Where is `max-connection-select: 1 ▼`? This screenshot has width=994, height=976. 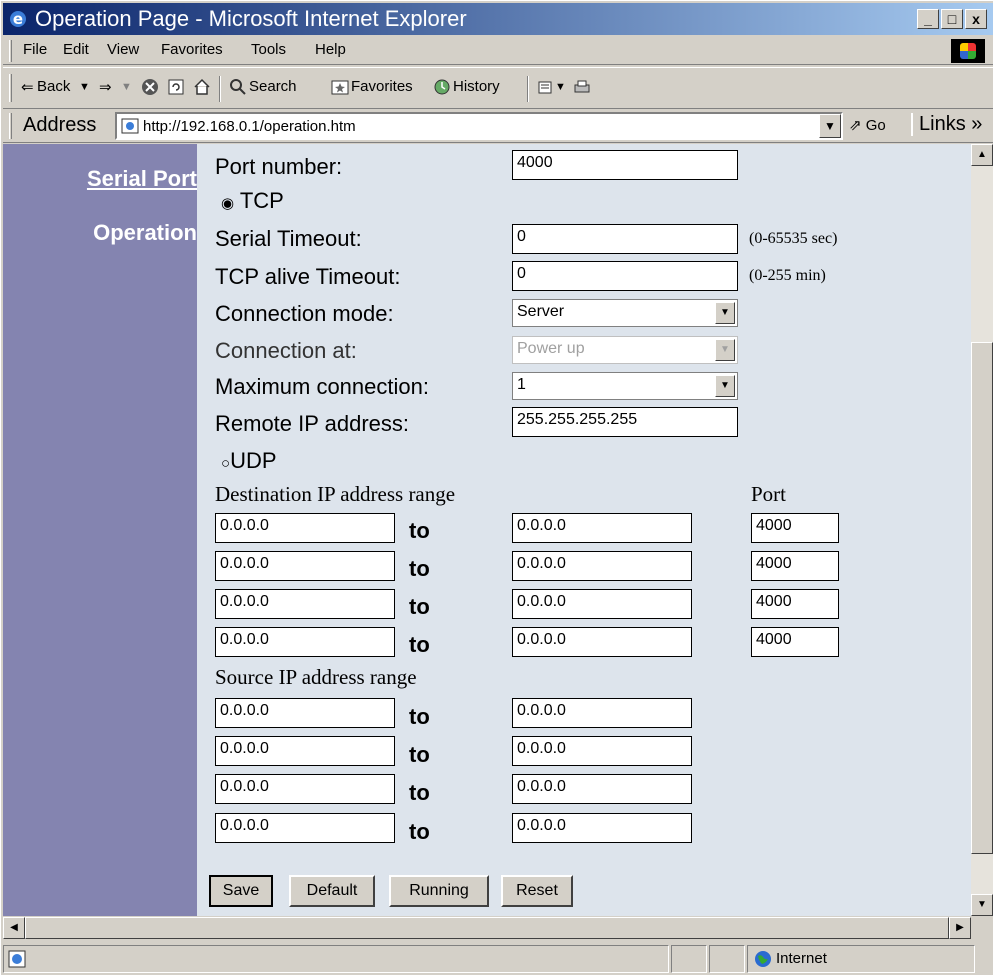 max-connection-select: 1 ▼ is located at coordinates (625, 386).